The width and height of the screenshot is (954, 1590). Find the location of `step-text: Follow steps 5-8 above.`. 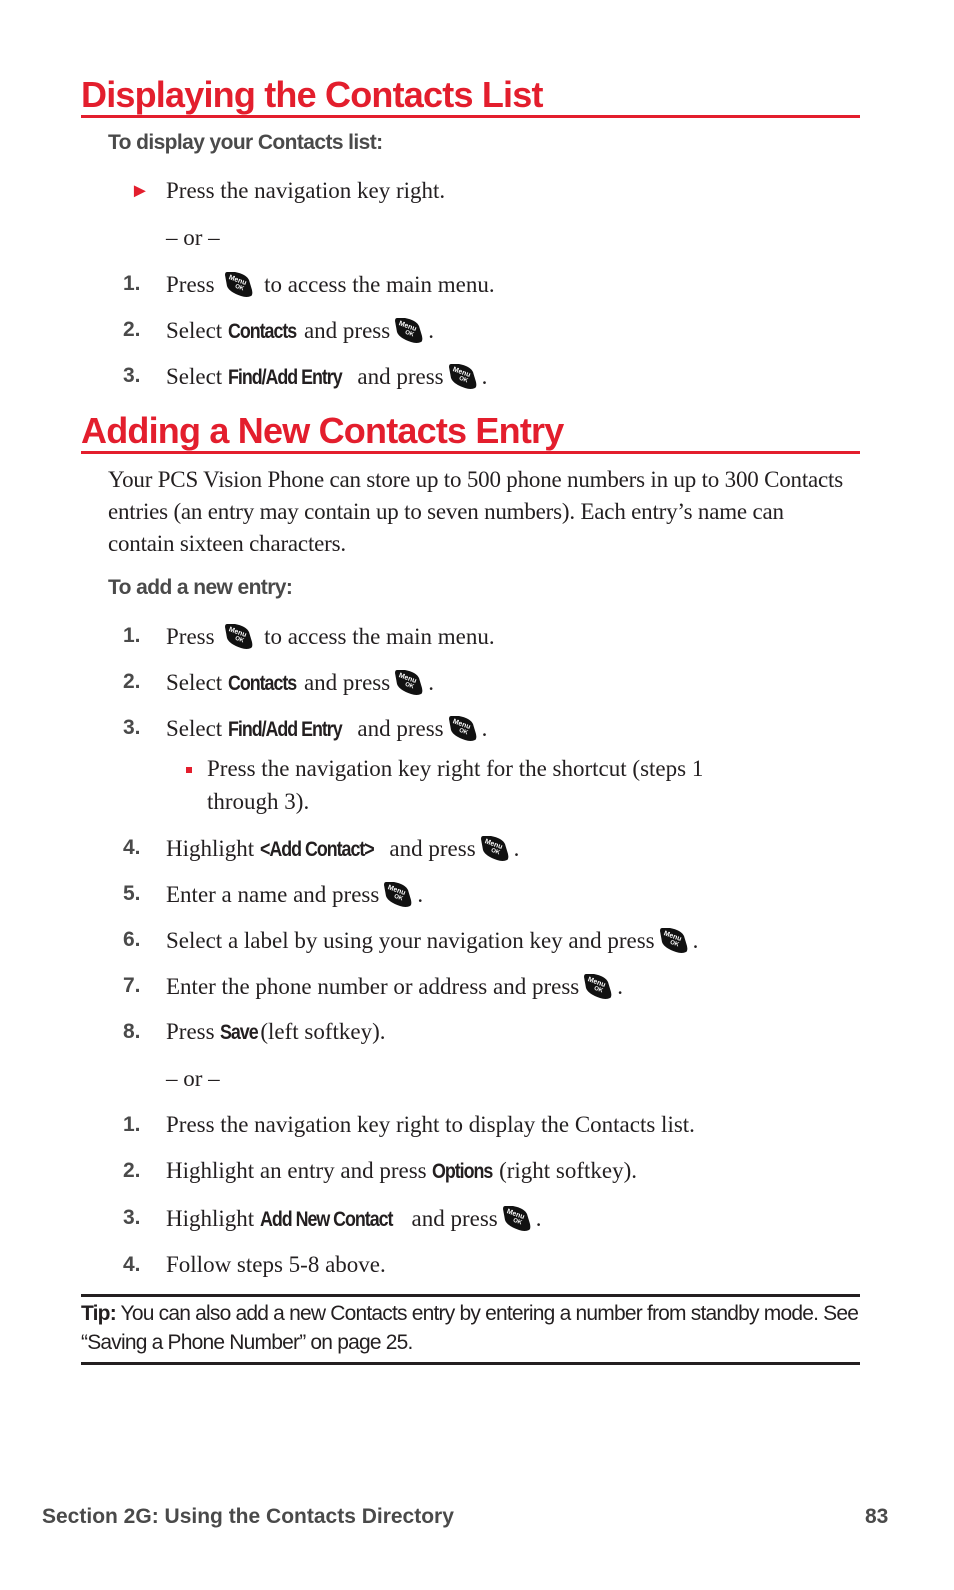

step-text: Follow steps 5-8 above. is located at coordinates (276, 1264).